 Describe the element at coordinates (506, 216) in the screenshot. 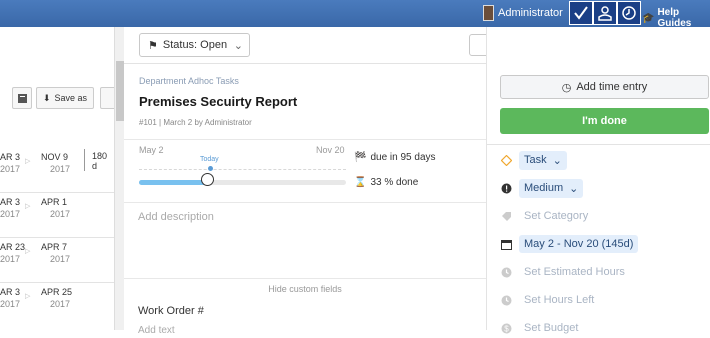

I see `tag-icon` at that location.